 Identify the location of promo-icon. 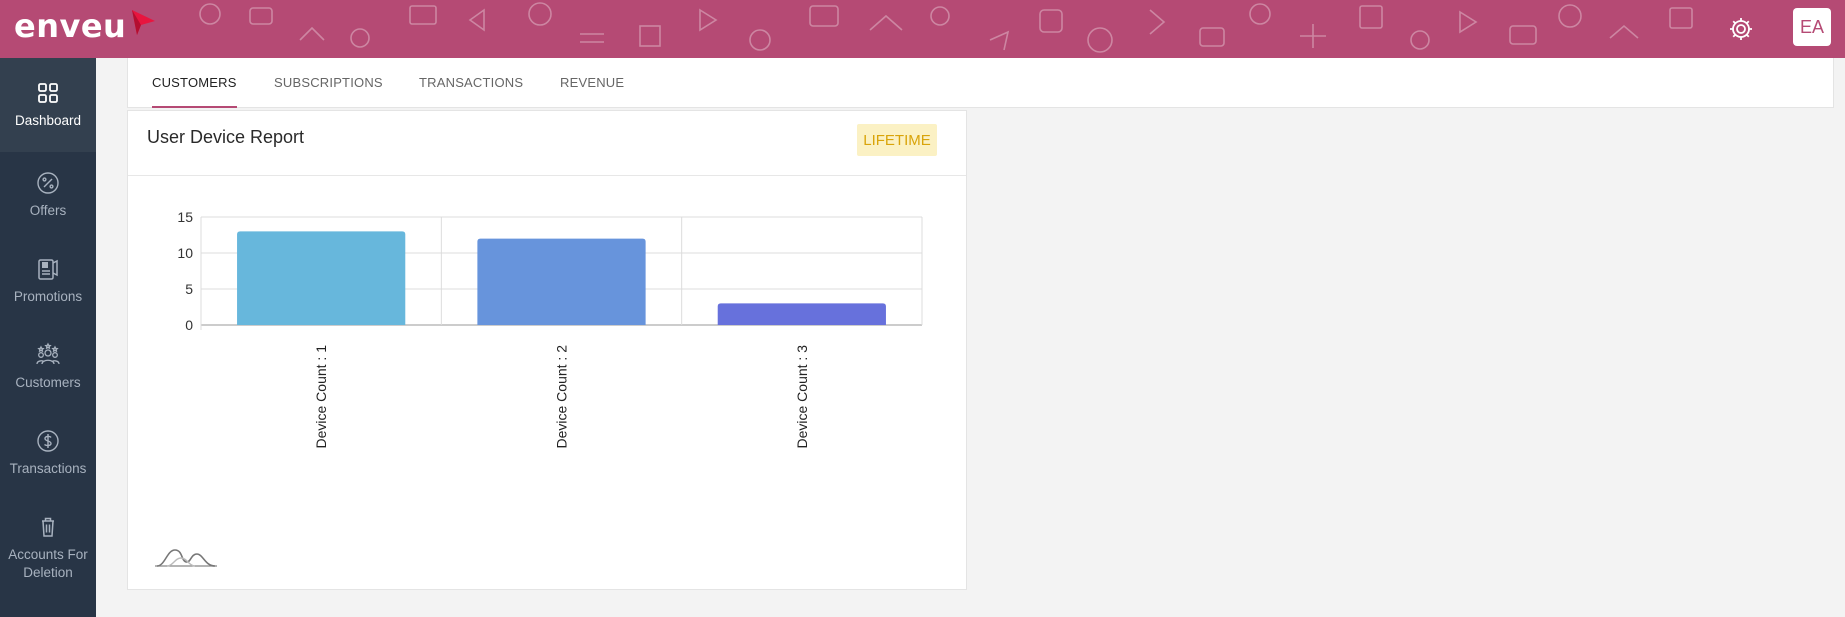
(48, 269).